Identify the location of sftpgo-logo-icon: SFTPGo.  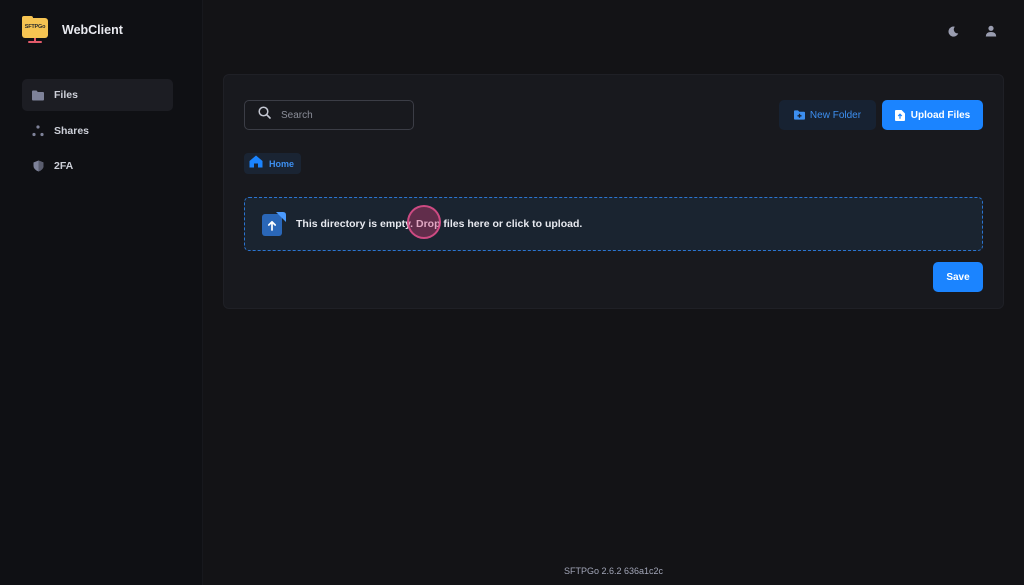
(35, 30).